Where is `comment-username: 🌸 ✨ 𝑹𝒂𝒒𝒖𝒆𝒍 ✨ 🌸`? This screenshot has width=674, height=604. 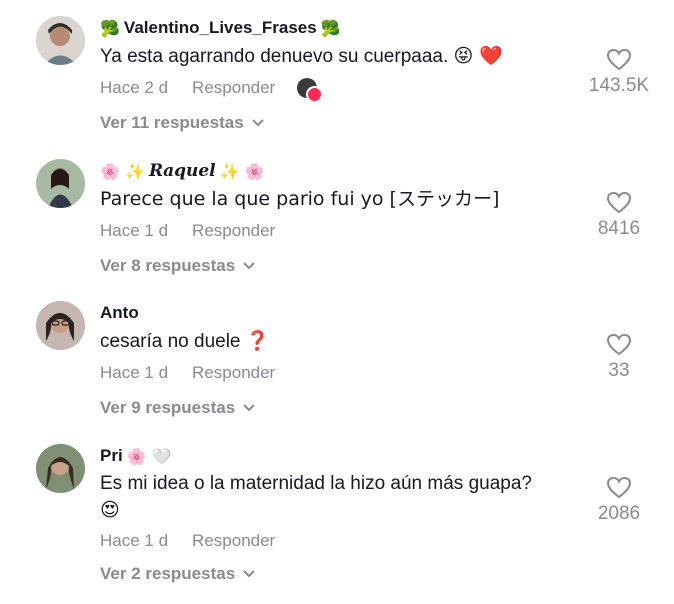
comment-username: 🌸 ✨ 𝑹𝒂𝒒𝒖𝒆𝒍 ✨ 🌸 is located at coordinates (182, 171).